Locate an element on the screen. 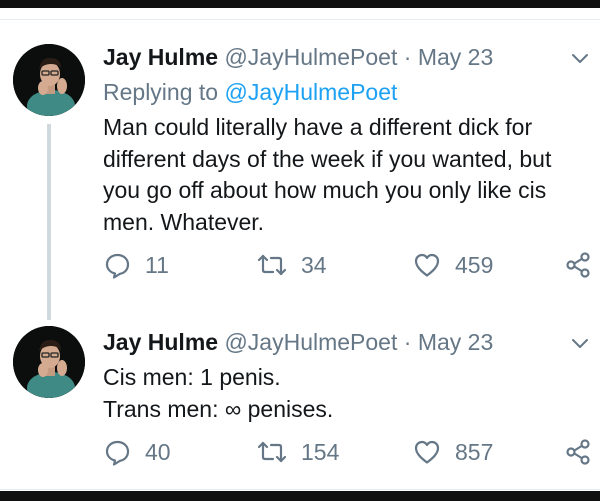 Image resolution: width=600 pixels, height=501 pixels. retweet-count: 34 is located at coordinates (314, 265).